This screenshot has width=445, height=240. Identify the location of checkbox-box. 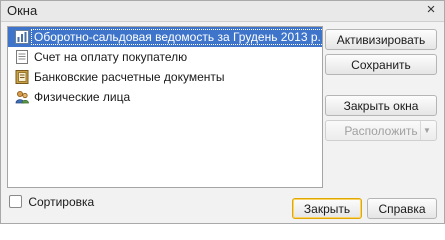
(15, 202).